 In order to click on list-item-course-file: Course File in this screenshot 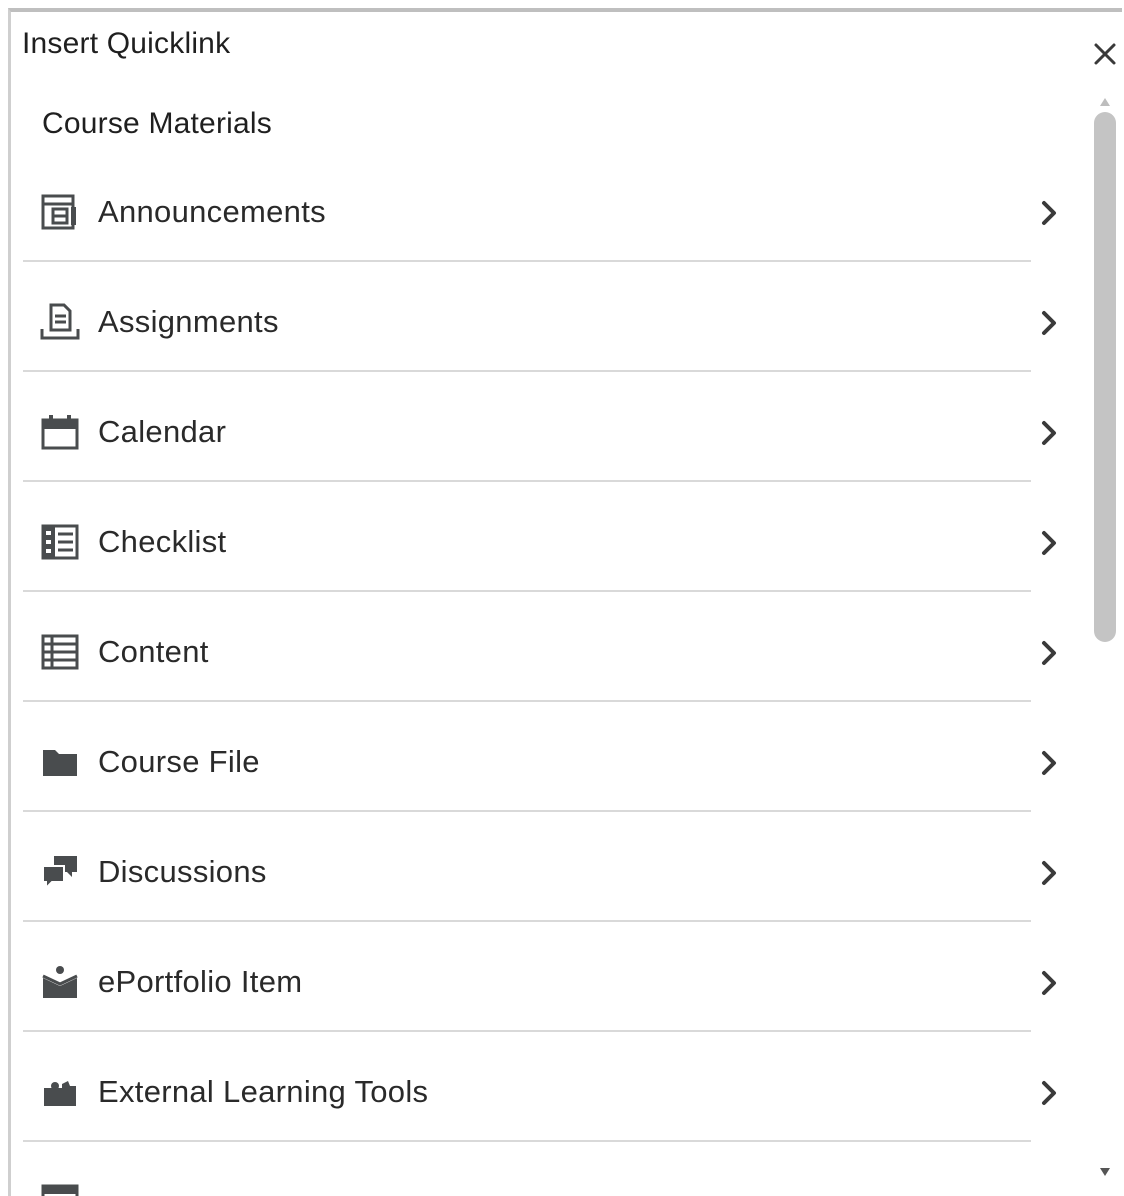, I will do `click(548, 757)`.